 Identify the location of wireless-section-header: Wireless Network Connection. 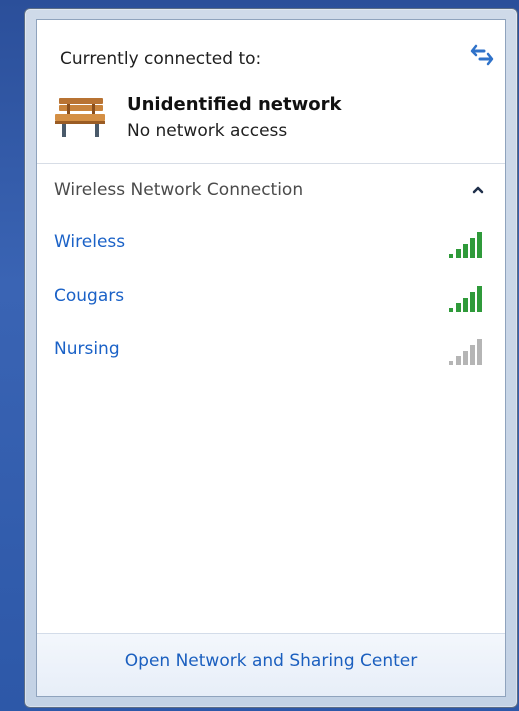
(271, 190).